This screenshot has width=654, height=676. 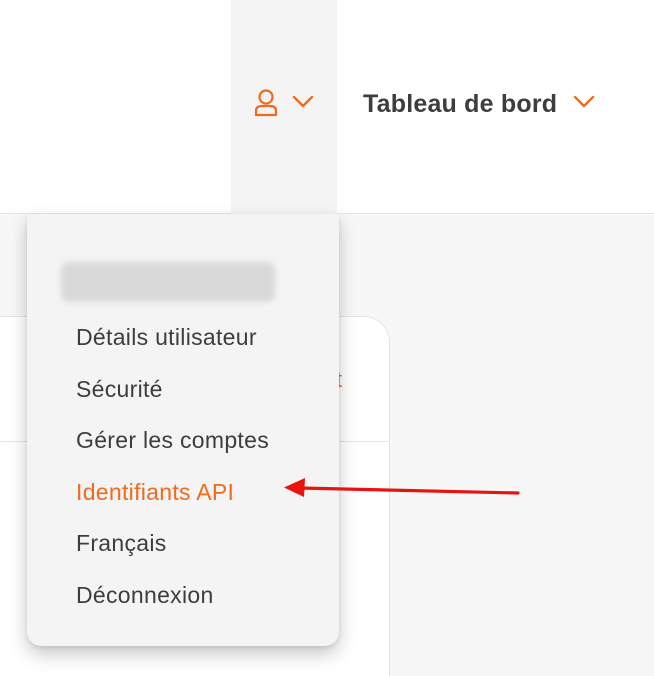 What do you see at coordinates (402, 487) in the screenshot?
I see `arrow-left-icon` at bounding box center [402, 487].